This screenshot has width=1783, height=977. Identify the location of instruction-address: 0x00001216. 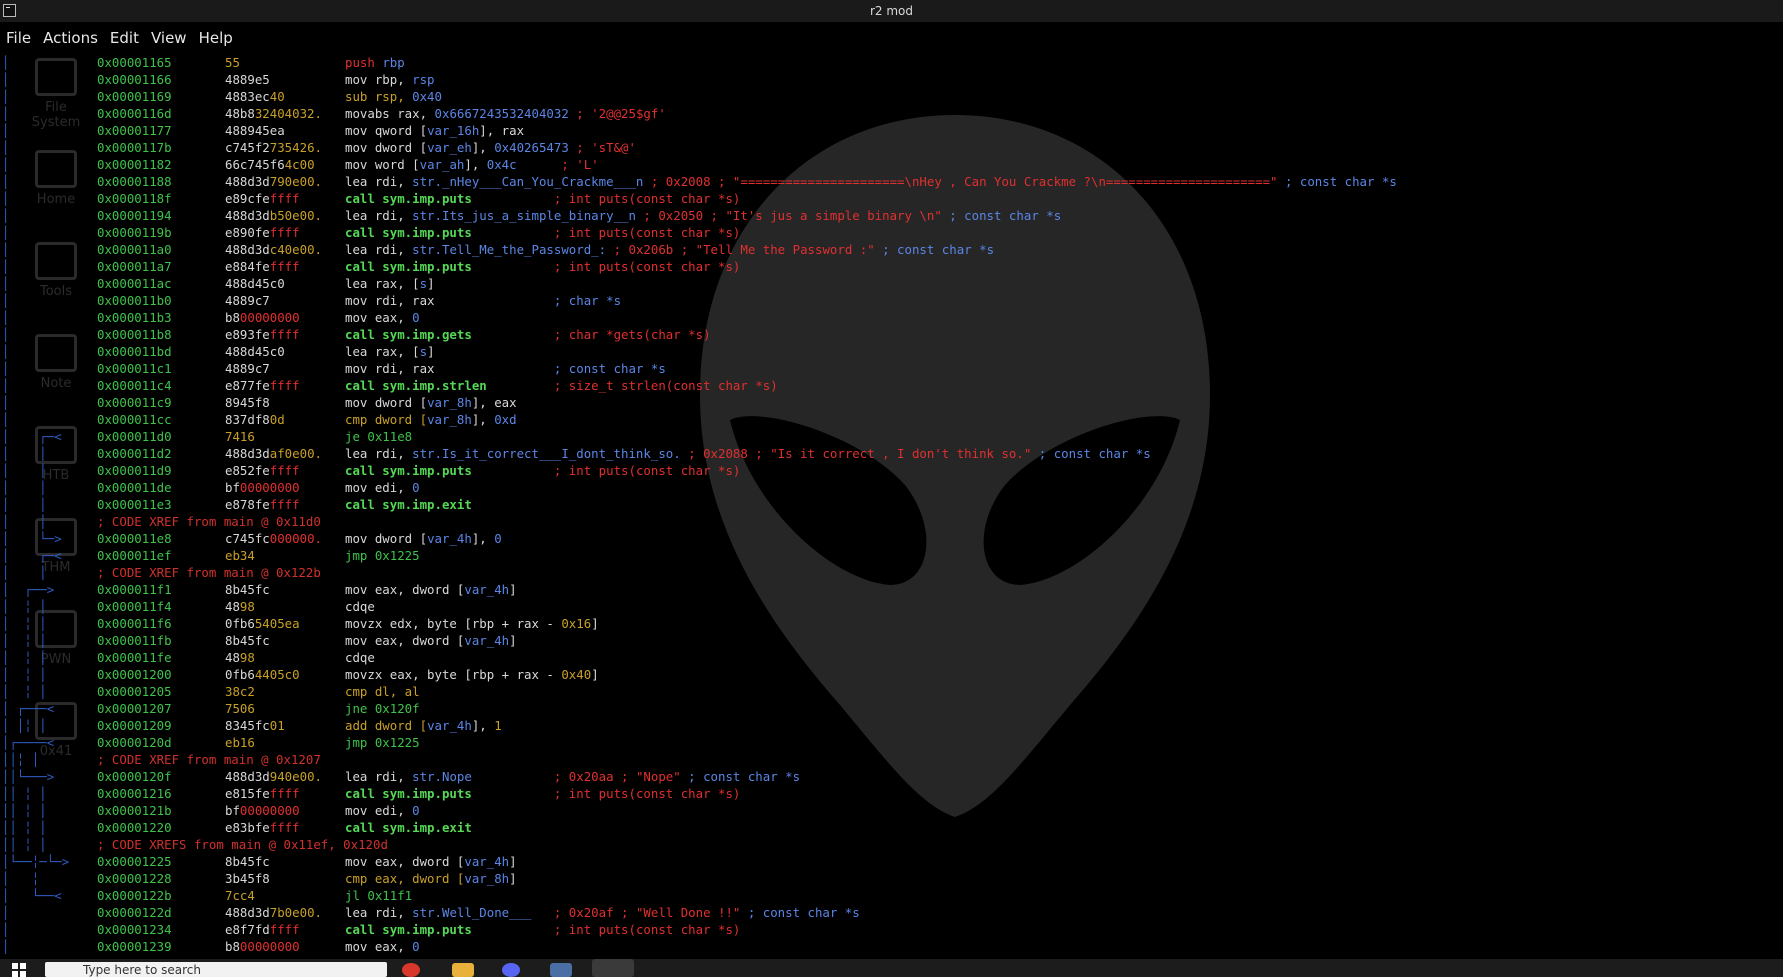
(134, 793).